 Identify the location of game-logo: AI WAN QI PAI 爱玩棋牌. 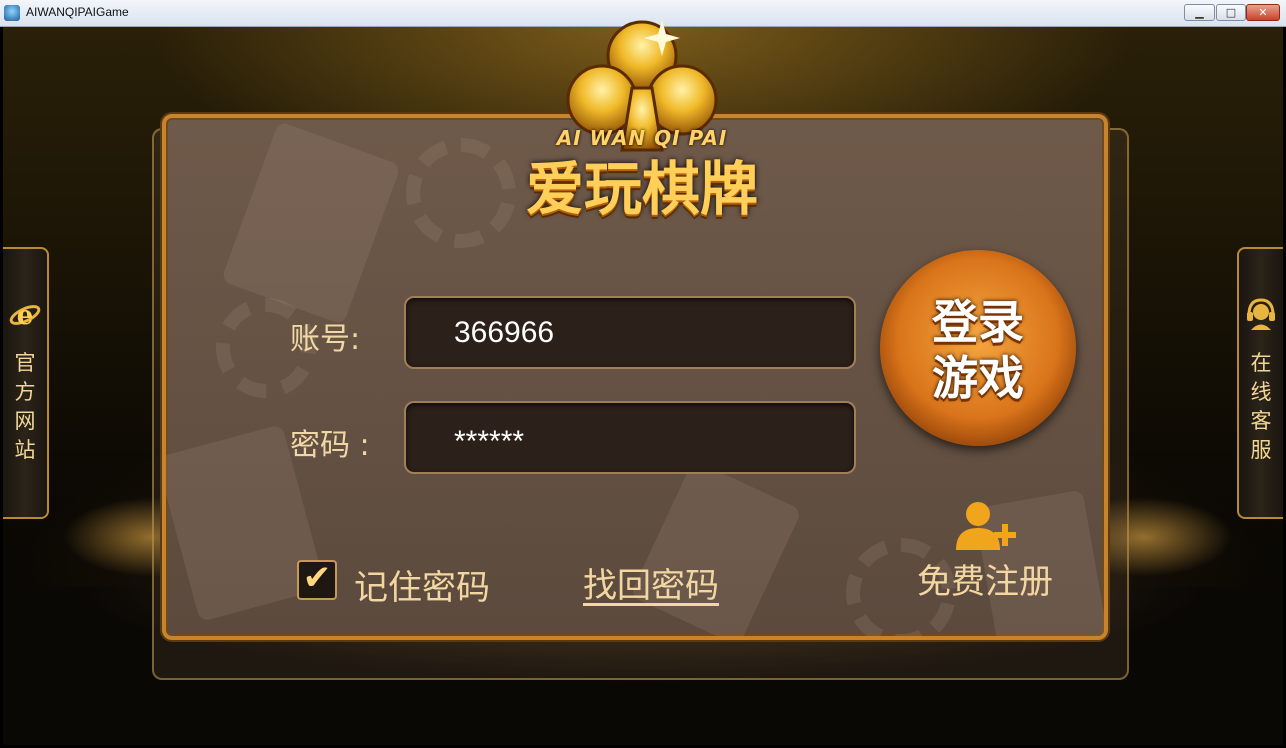
(642, 115).